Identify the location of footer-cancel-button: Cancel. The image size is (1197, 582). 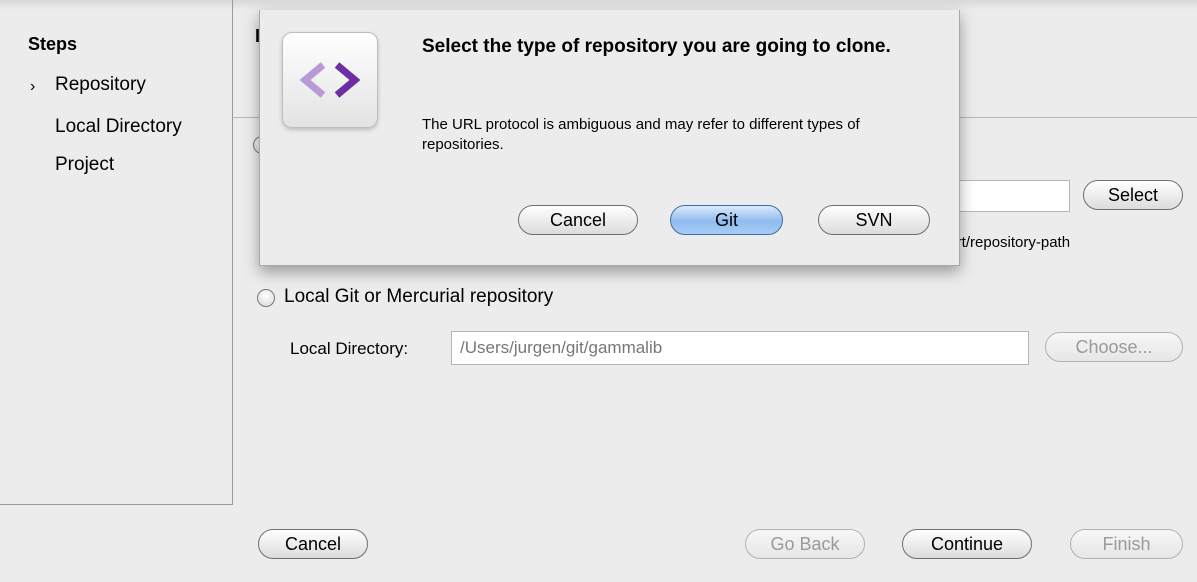
(313, 544).